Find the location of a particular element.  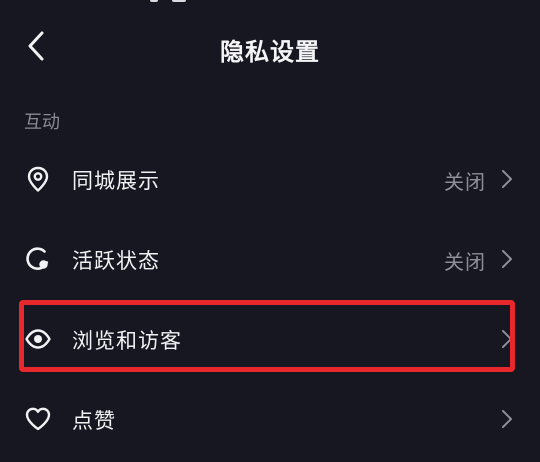

navigation-header: 隐私设置 is located at coordinates (270, 47).